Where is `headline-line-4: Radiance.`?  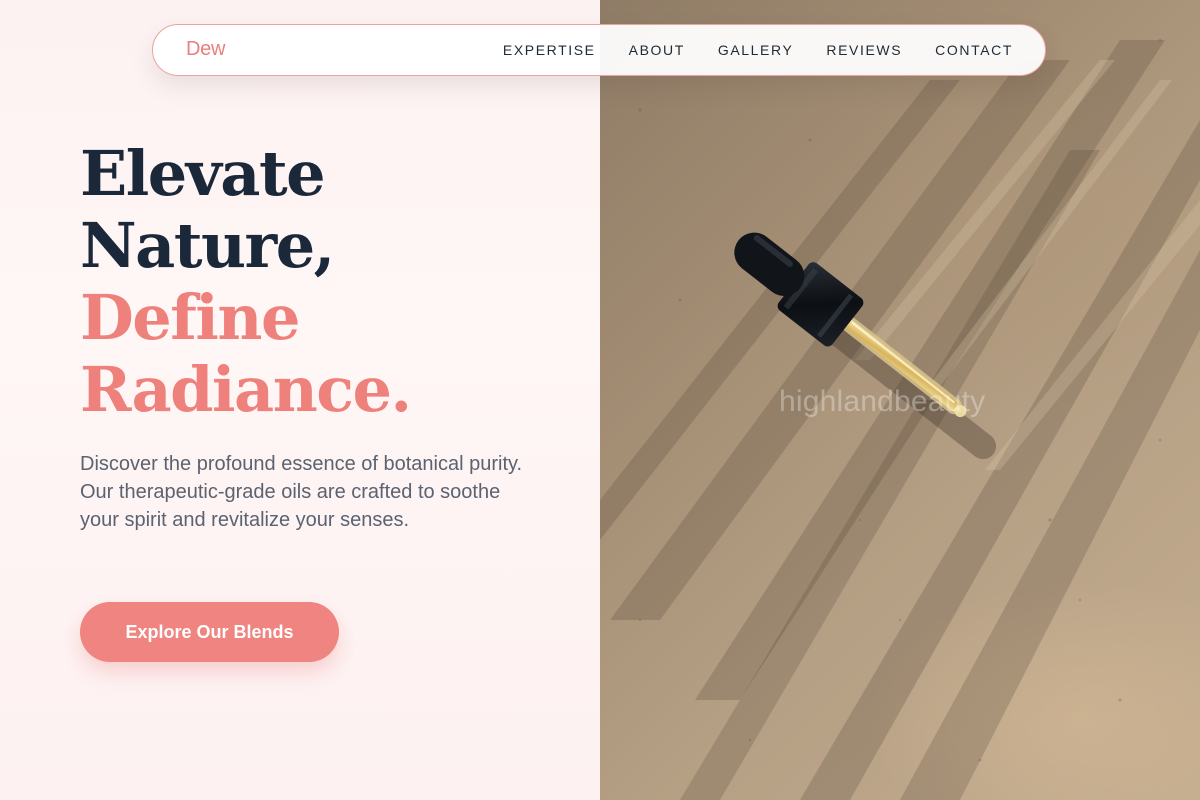
headline-line-4: Radiance. is located at coordinates (246, 389).